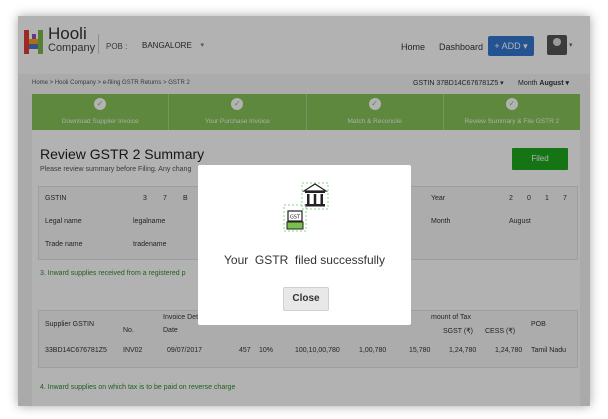  I want to click on close-button: Close, so click(306, 299).